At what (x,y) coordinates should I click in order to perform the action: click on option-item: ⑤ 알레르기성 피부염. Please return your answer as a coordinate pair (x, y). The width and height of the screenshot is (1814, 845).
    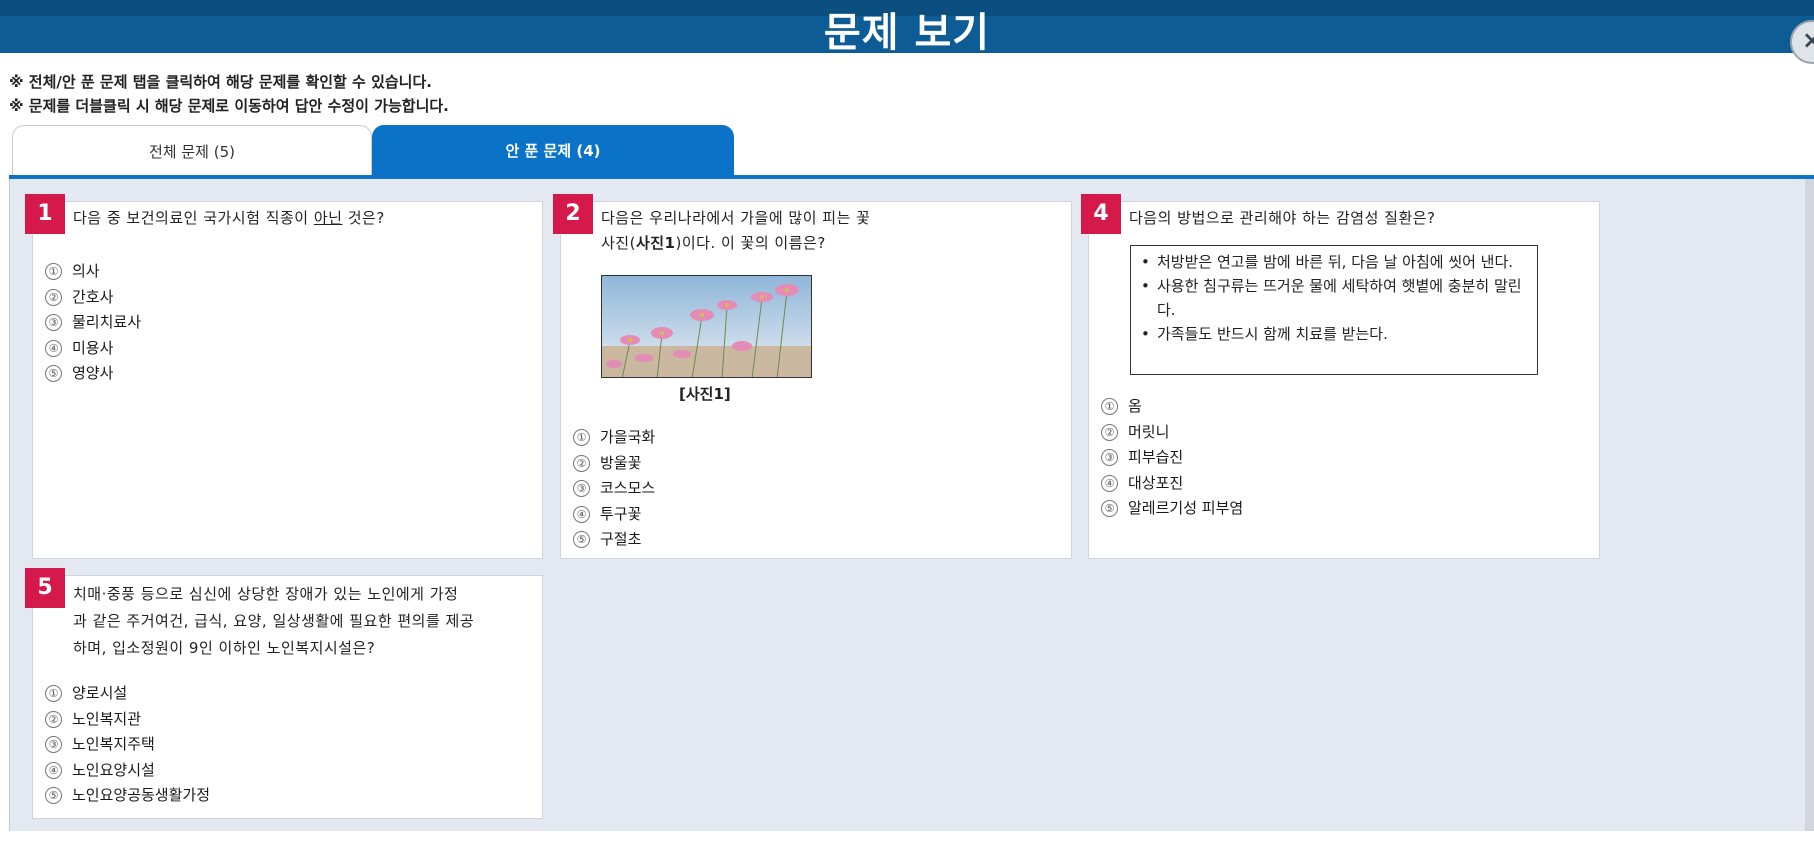
    Looking at the image, I should click on (1172, 509).